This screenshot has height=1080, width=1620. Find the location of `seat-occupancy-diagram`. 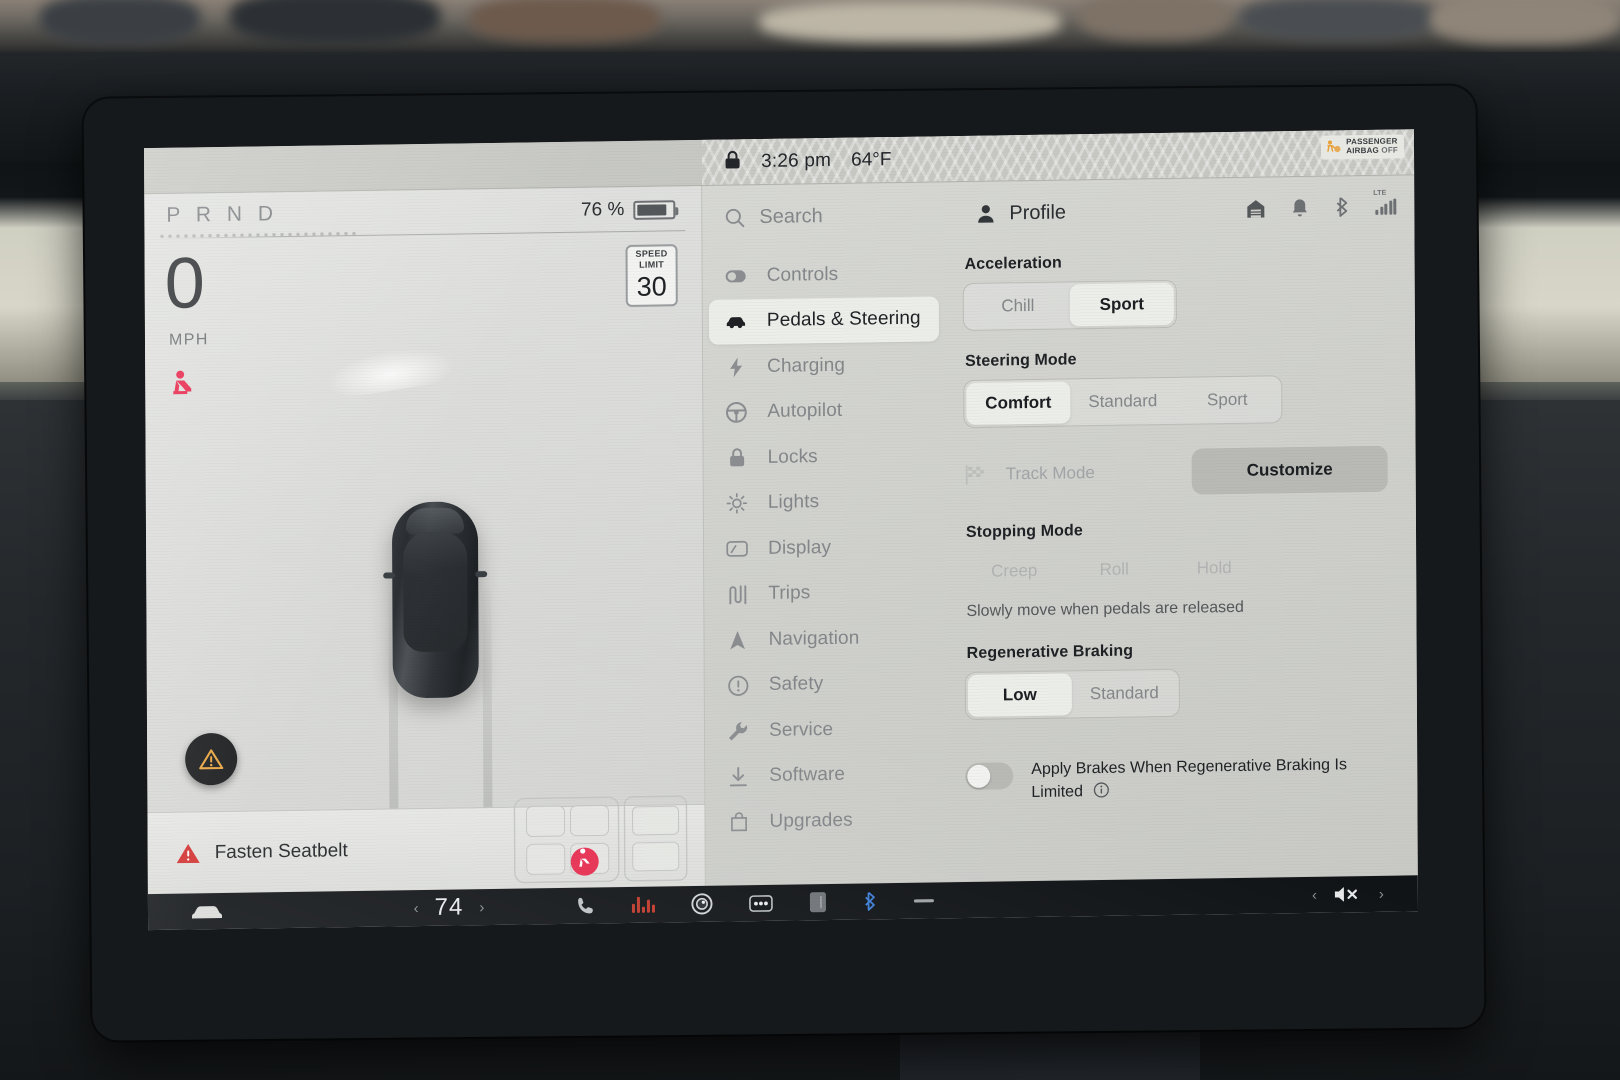

seat-occupancy-diagram is located at coordinates (600, 839).